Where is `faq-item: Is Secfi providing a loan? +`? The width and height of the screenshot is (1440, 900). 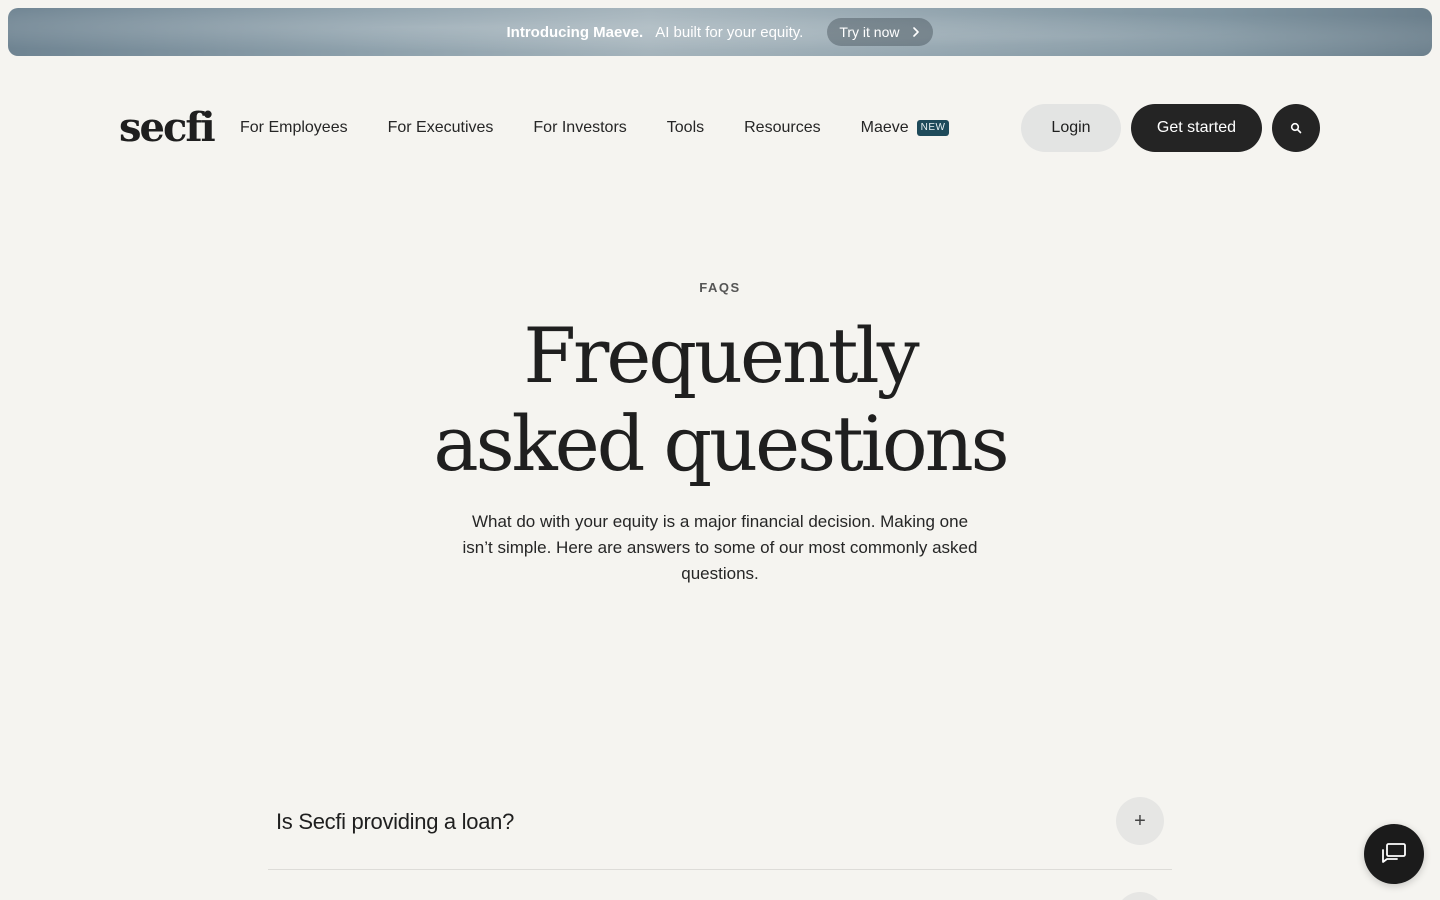
faq-item: Is Secfi providing a loan? + is located at coordinates (720, 822).